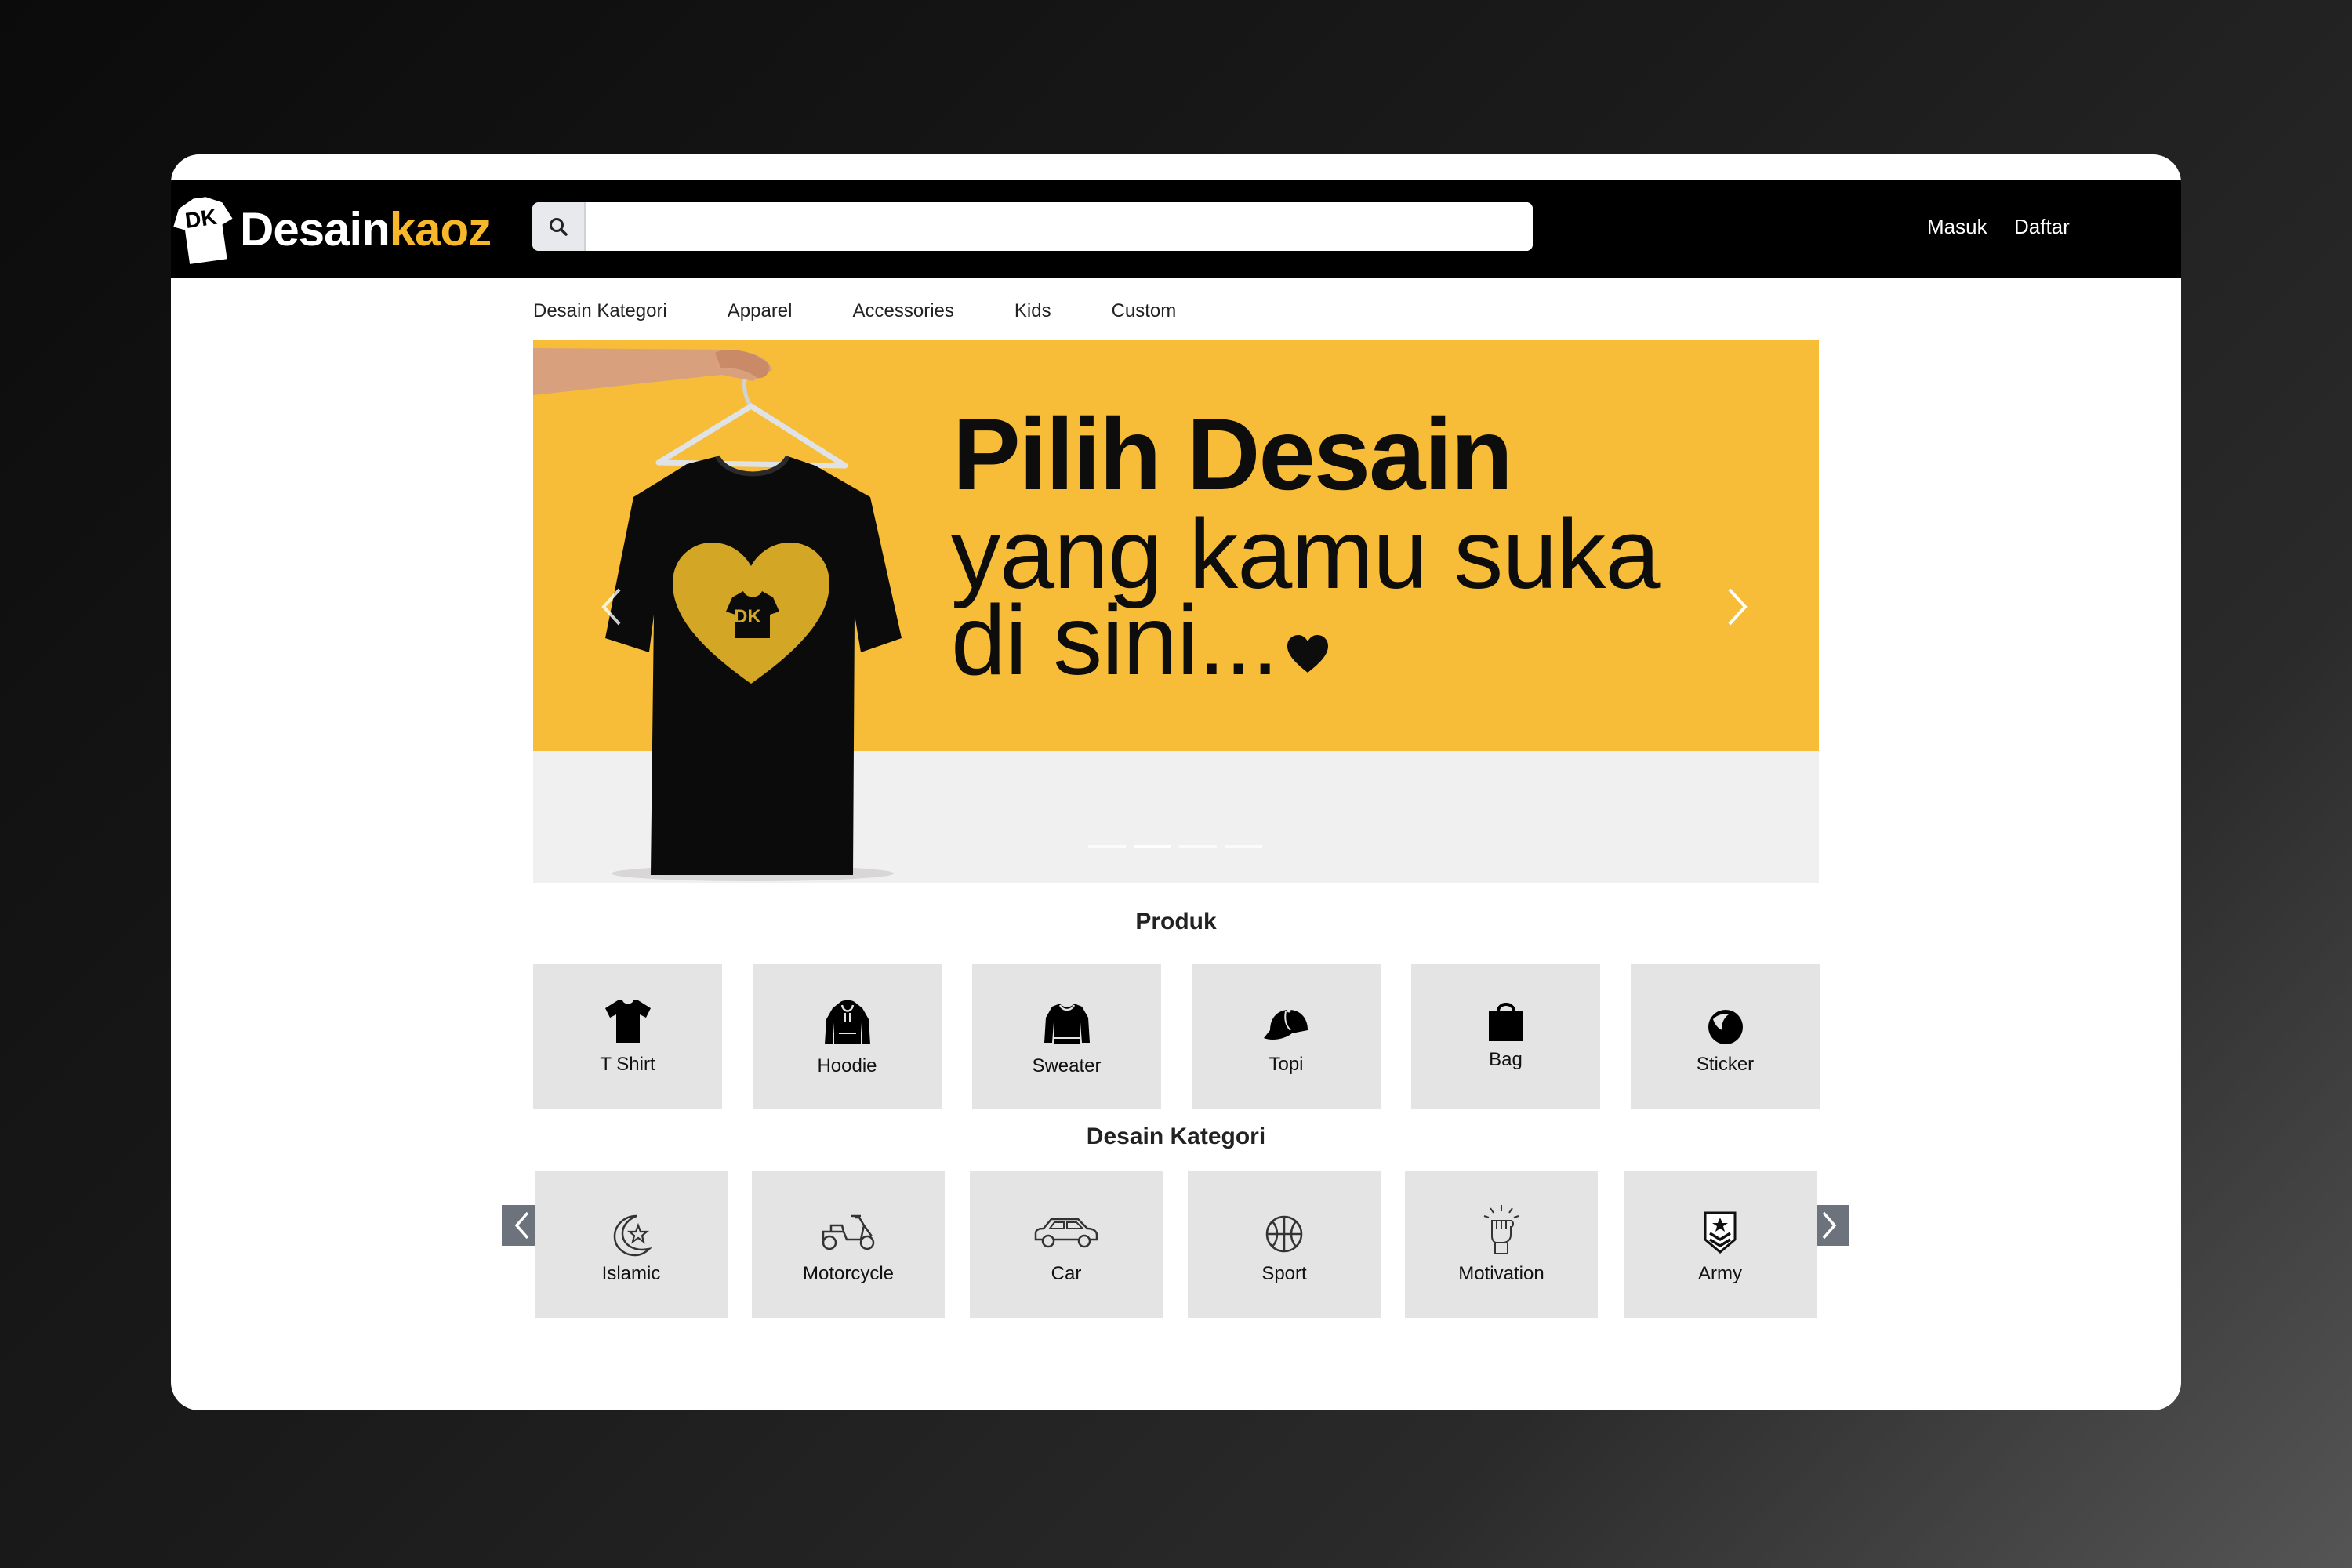 This screenshot has height=1568, width=2352. I want to click on produk-tile-sticker: Sticker, so click(1725, 1036).